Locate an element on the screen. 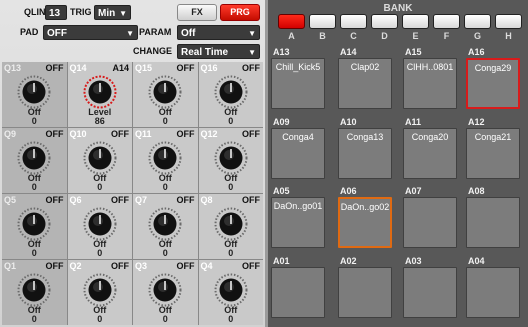  drum-pad: DaOn..go02 is located at coordinates (365, 222).